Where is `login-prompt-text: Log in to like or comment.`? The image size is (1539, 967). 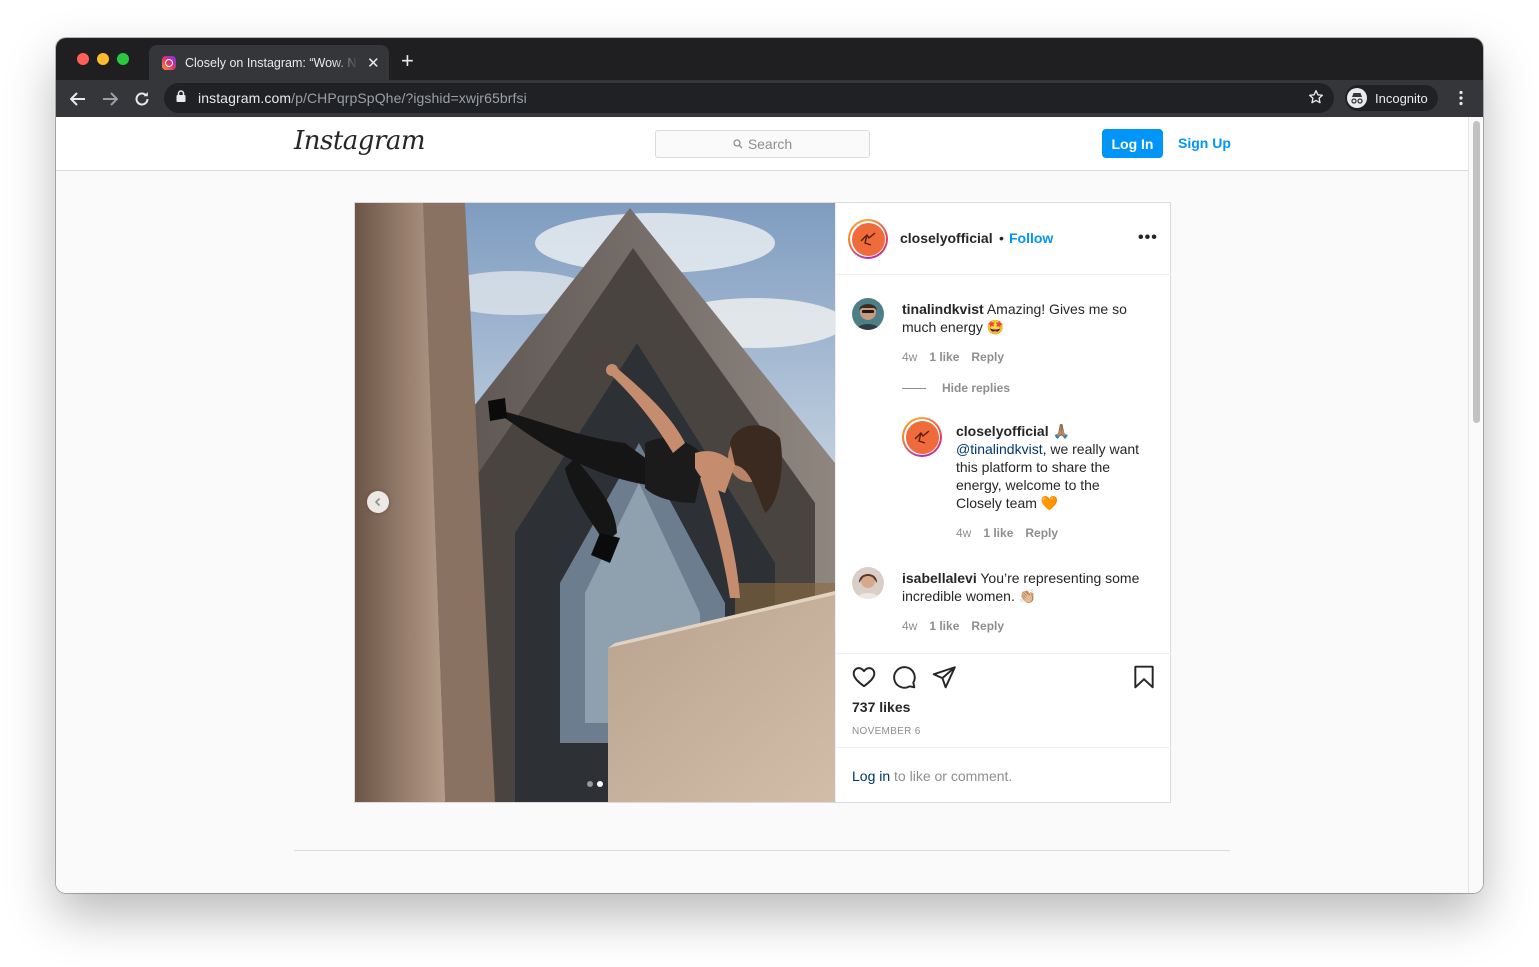 login-prompt-text: Log in to like or comment. is located at coordinates (932, 776).